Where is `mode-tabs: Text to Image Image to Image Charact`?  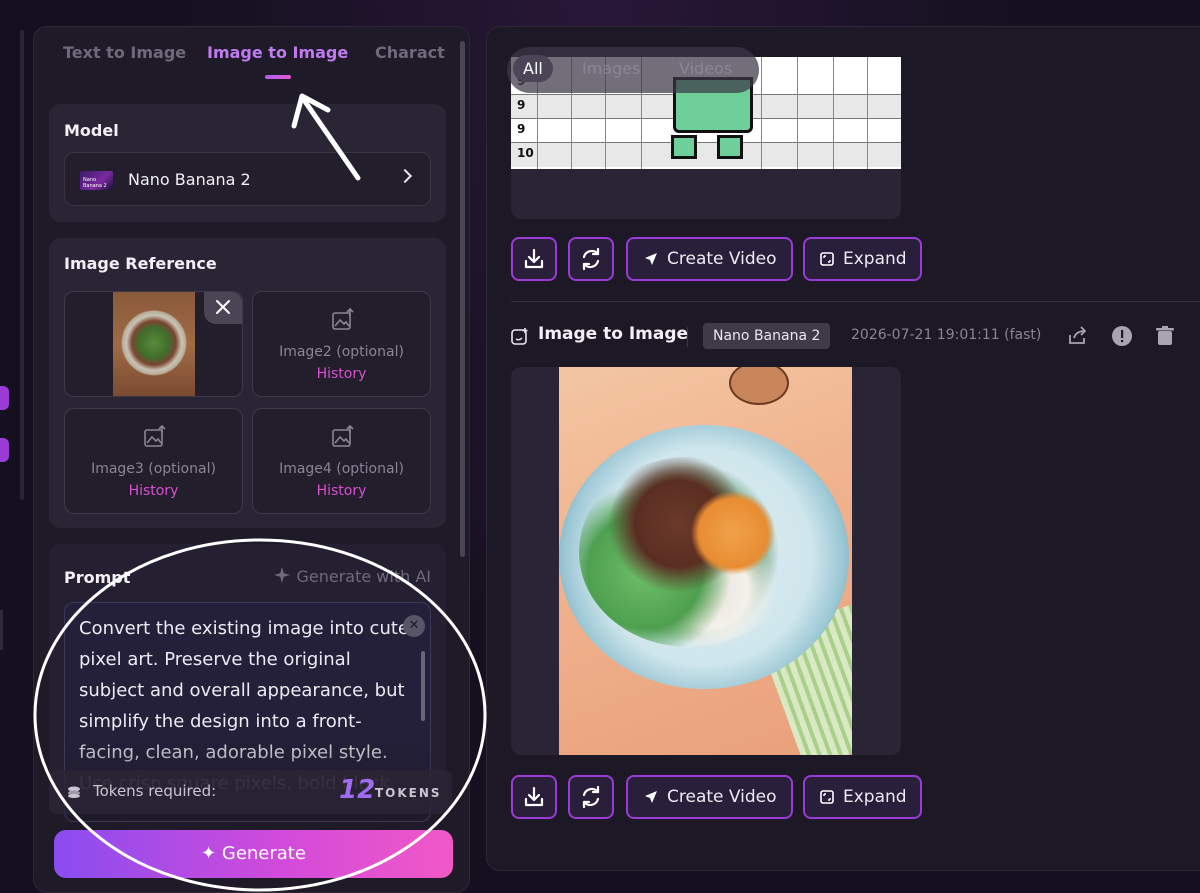
mode-tabs: Text to Image Image to Image Charact is located at coordinates (251, 57).